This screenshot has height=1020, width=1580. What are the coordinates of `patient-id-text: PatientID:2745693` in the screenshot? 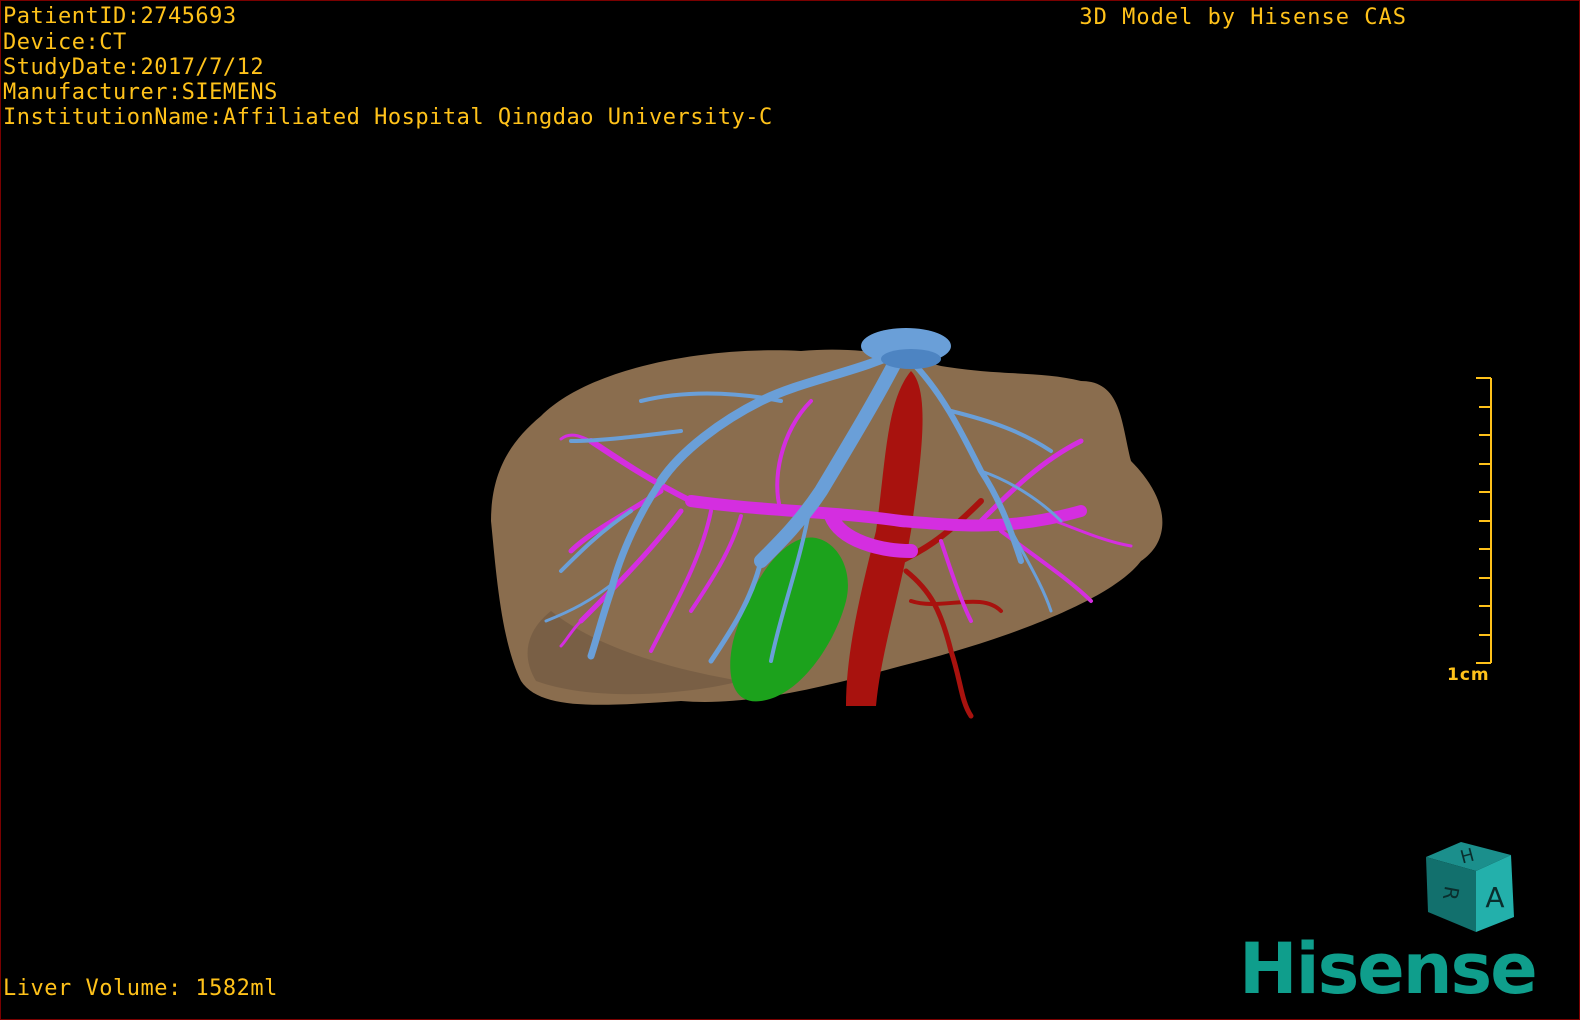 It's located at (120, 16).